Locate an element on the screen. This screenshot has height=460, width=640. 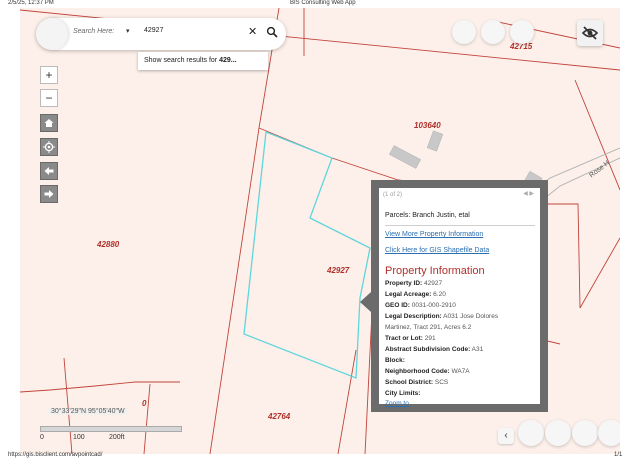
suggestion-prefix: Show search results for is located at coordinates (182, 60).